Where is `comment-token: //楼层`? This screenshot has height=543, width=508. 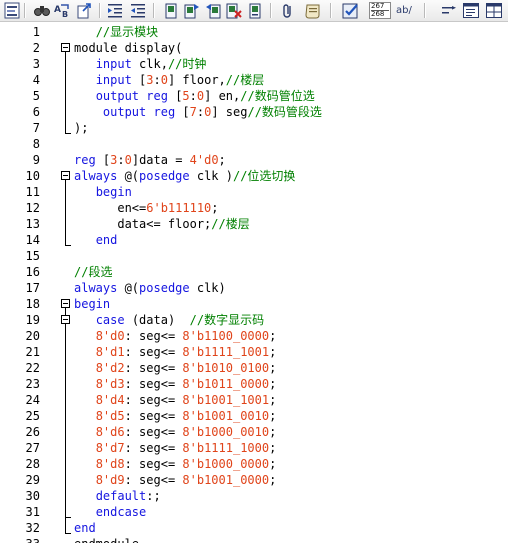 comment-token: //楼层 is located at coordinates (230, 224).